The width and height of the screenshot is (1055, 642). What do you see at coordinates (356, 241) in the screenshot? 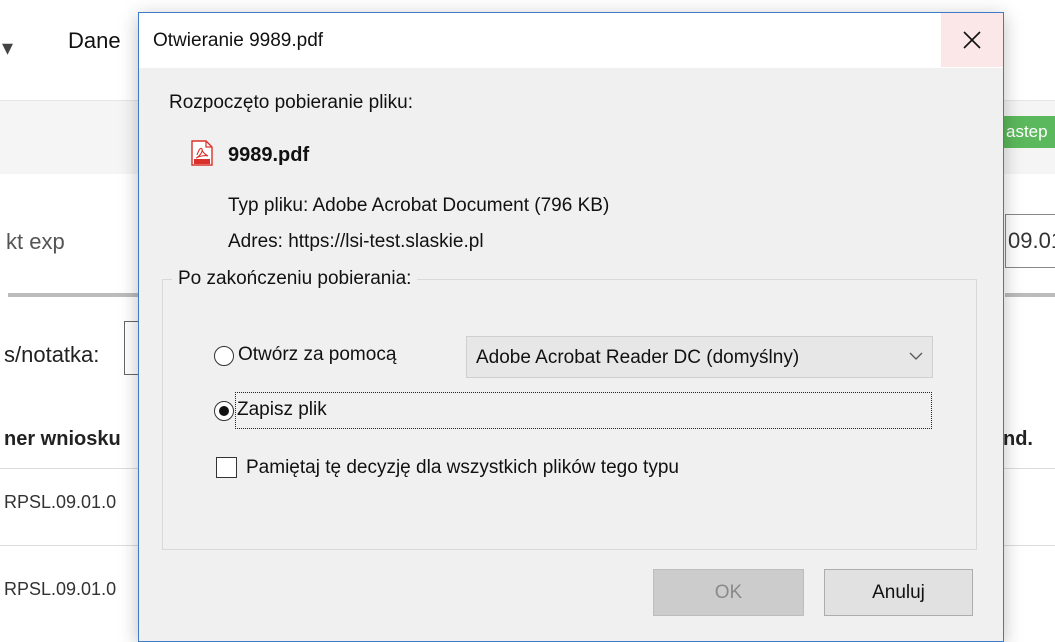
I see `file-address-line: Adres: https://lsi-test.slaskie.pl` at bounding box center [356, 241].